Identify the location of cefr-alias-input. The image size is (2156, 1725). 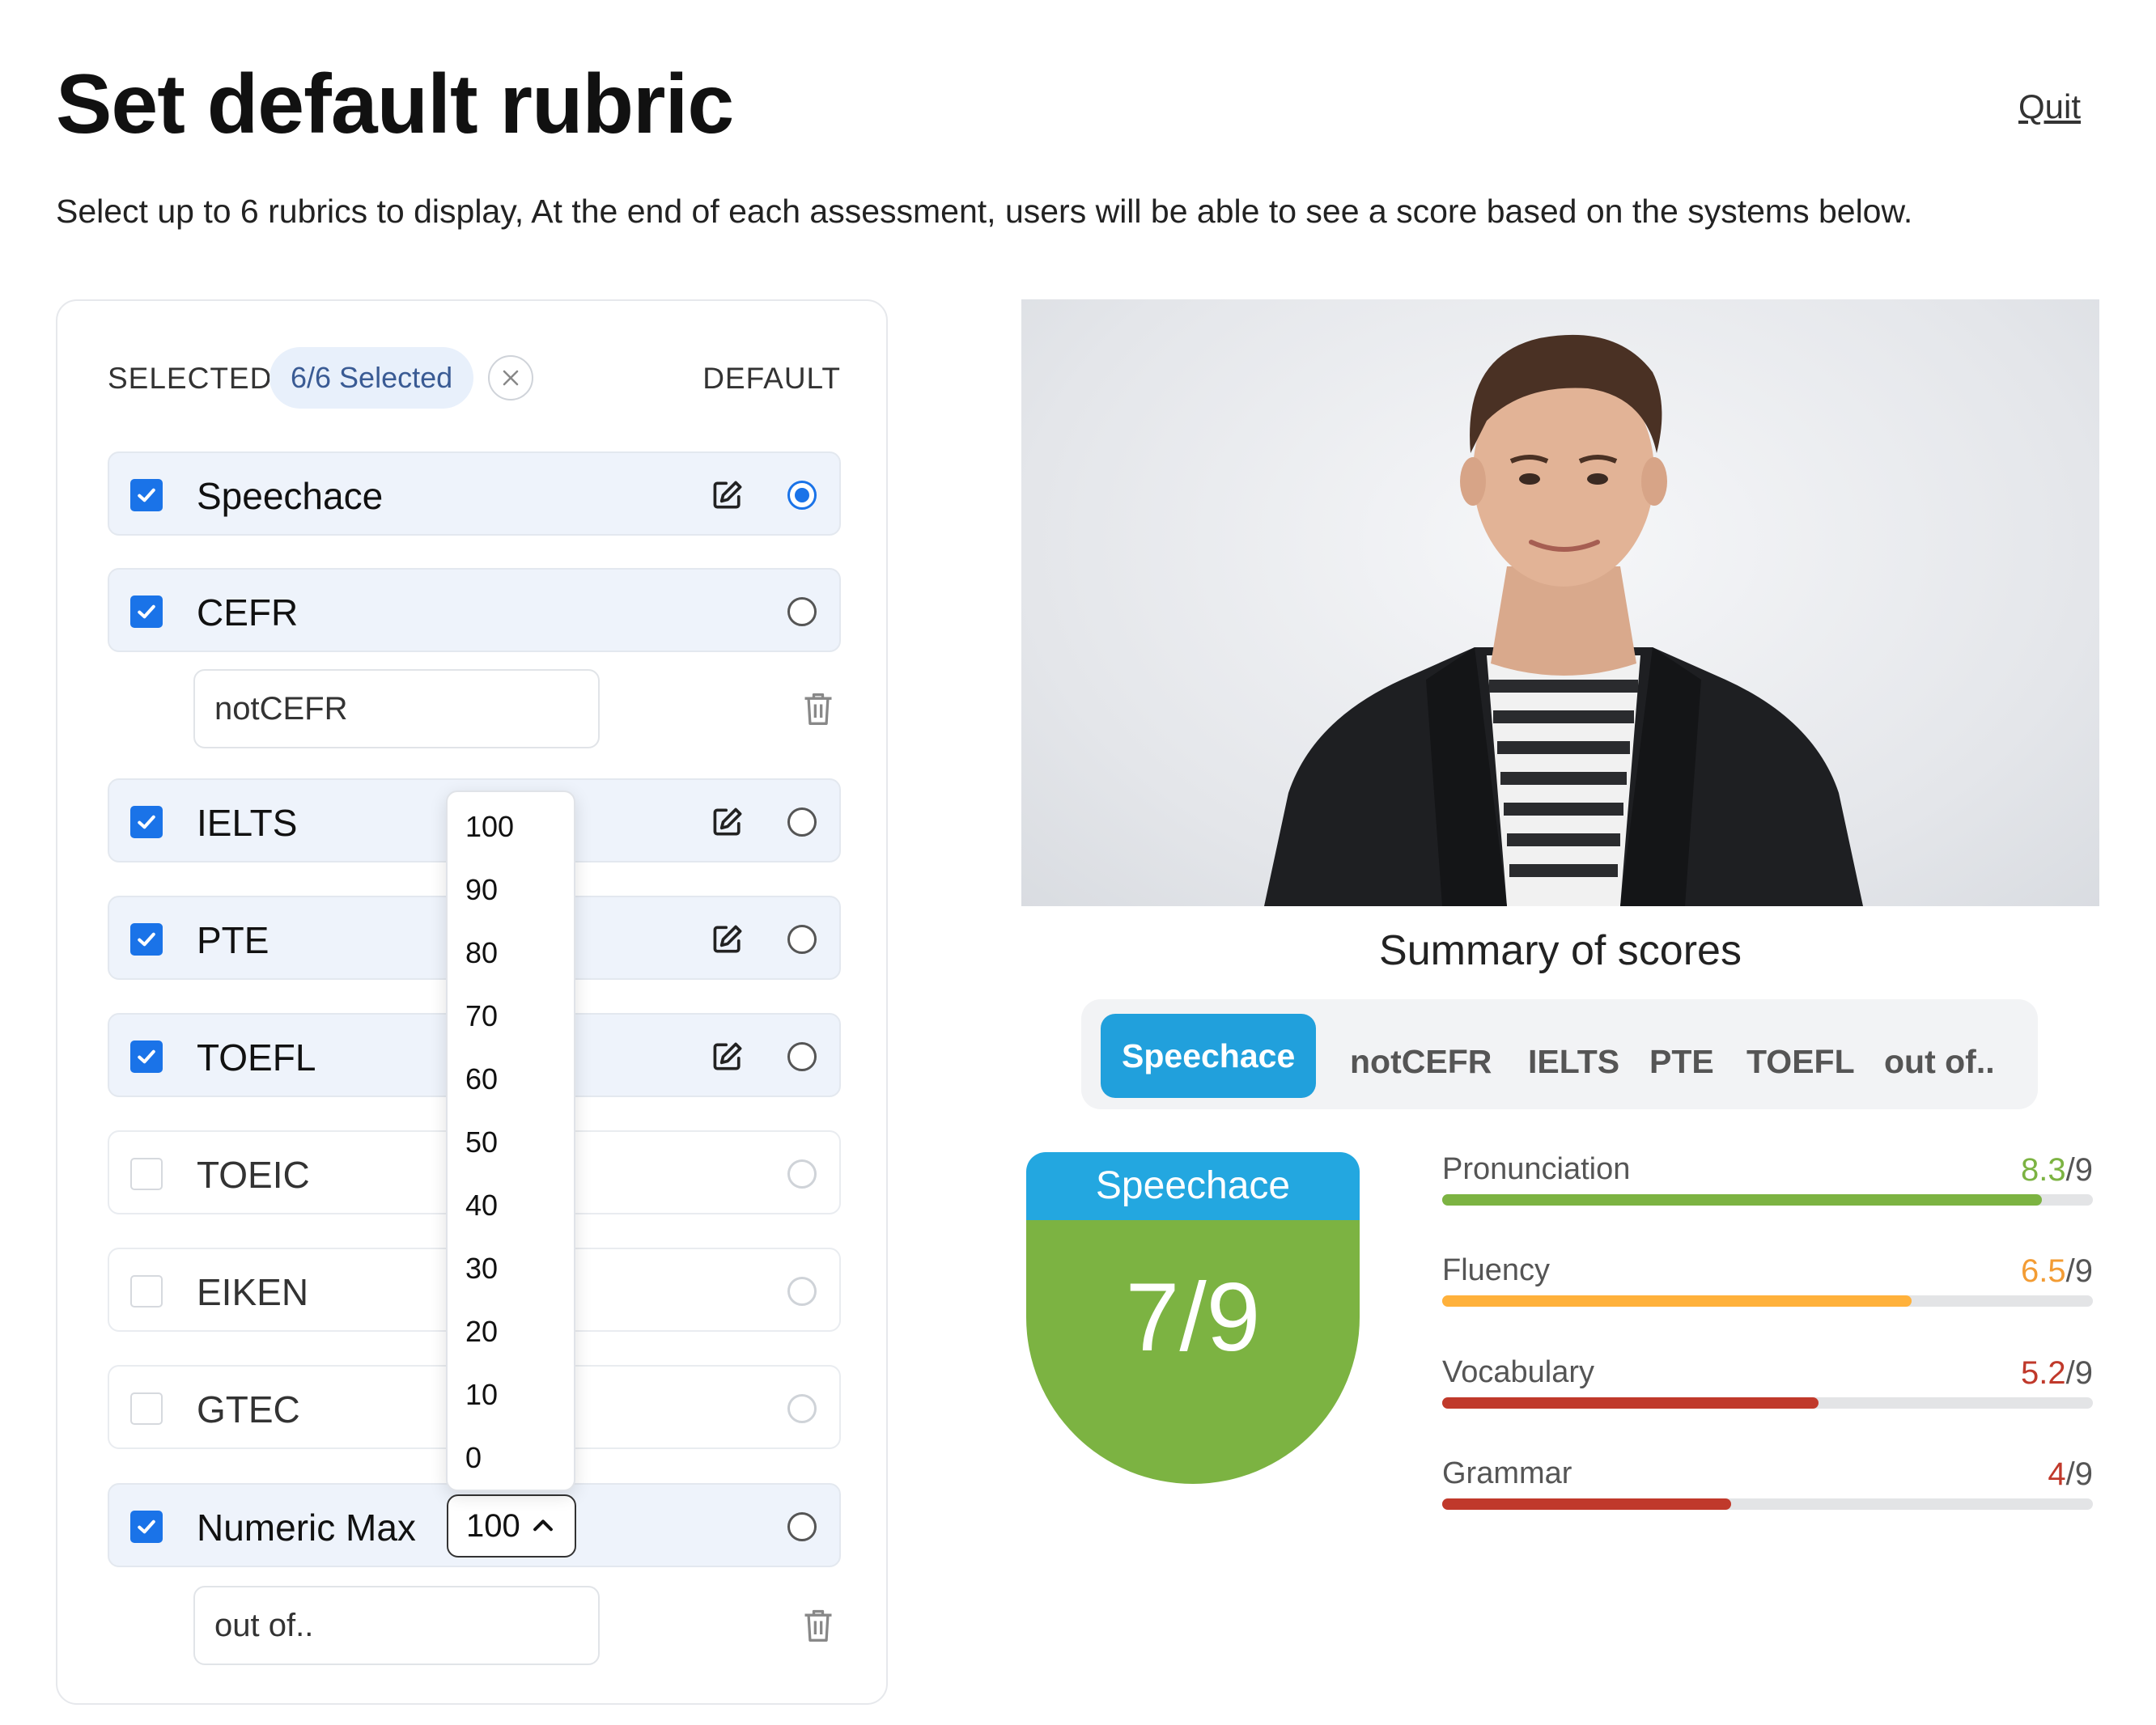
(396, 708).